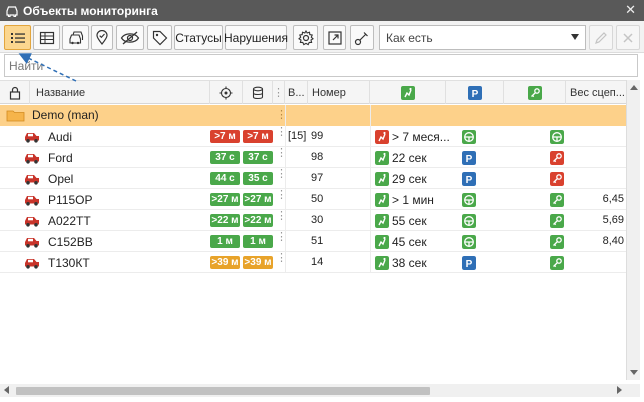 Image resolution: width=644 pixels, height=402 pixels. What do you see at coordinates (256, 37) in the screenshot?
I see `violations-button: Нарушения` at bounding box center [256, 37].